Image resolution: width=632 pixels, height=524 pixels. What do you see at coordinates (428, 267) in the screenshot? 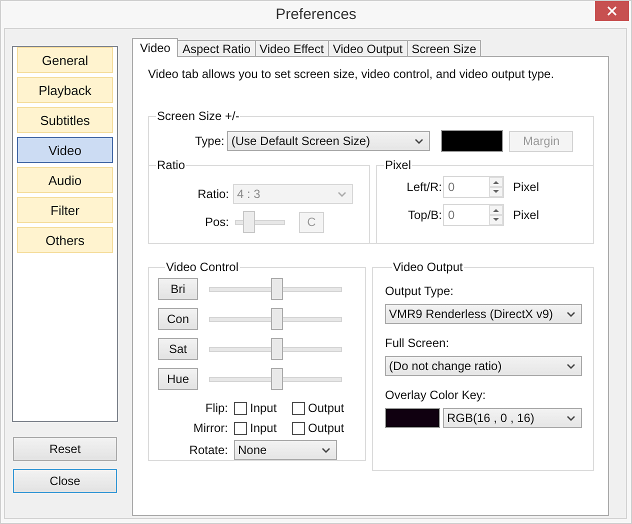
I see `group-title: Video Output` at bounding box center [428, 267].